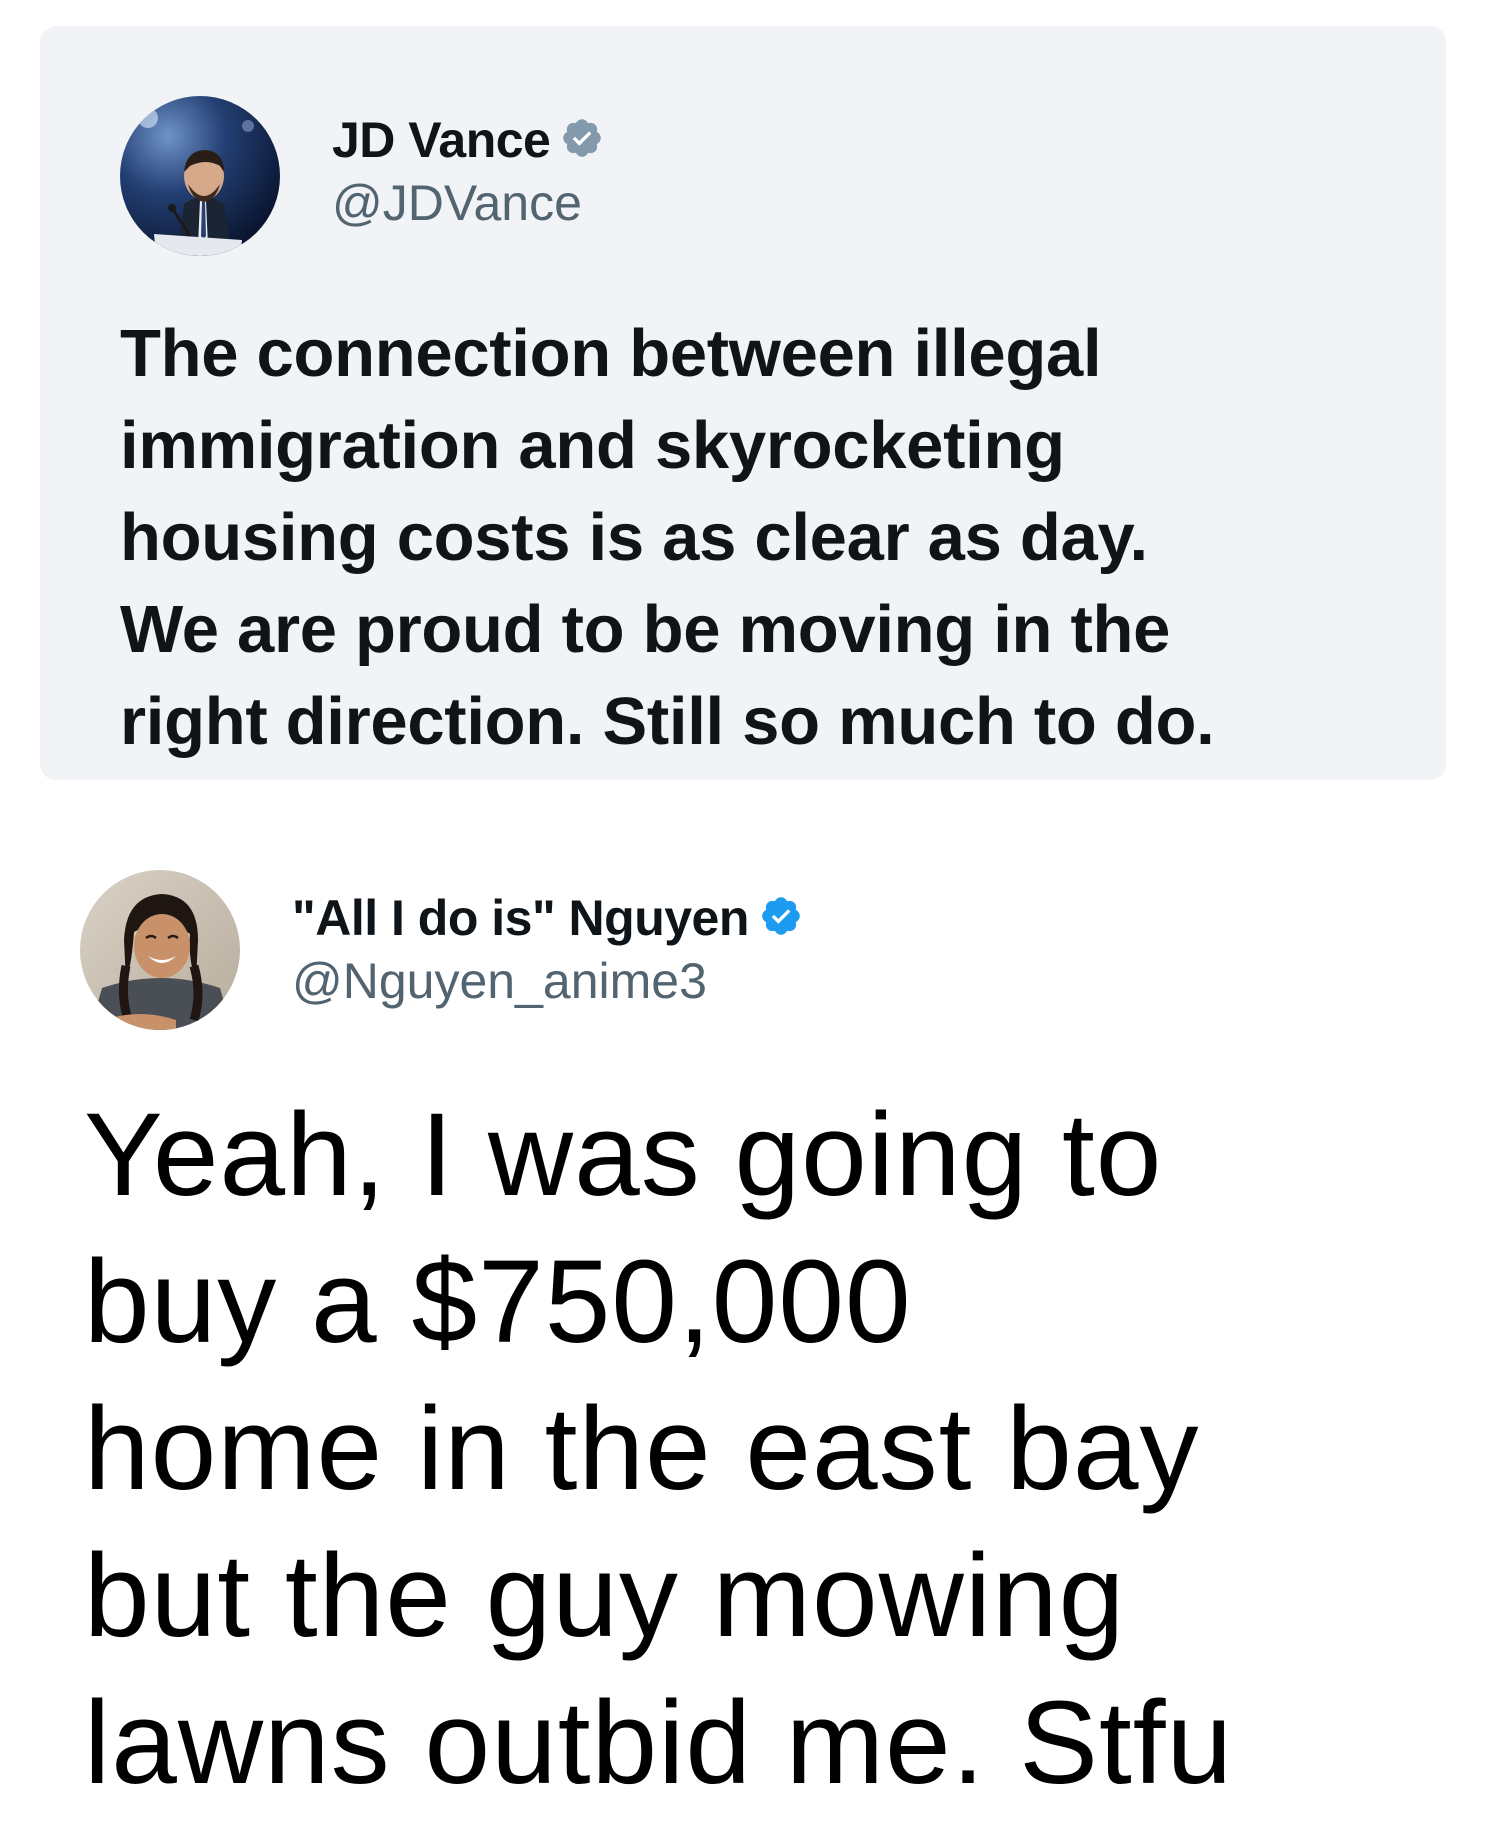  Describe the element at coordinates (499, 981) in the screenshot. I see `reply-author-handle: @Nguyen_anime3` at that location.